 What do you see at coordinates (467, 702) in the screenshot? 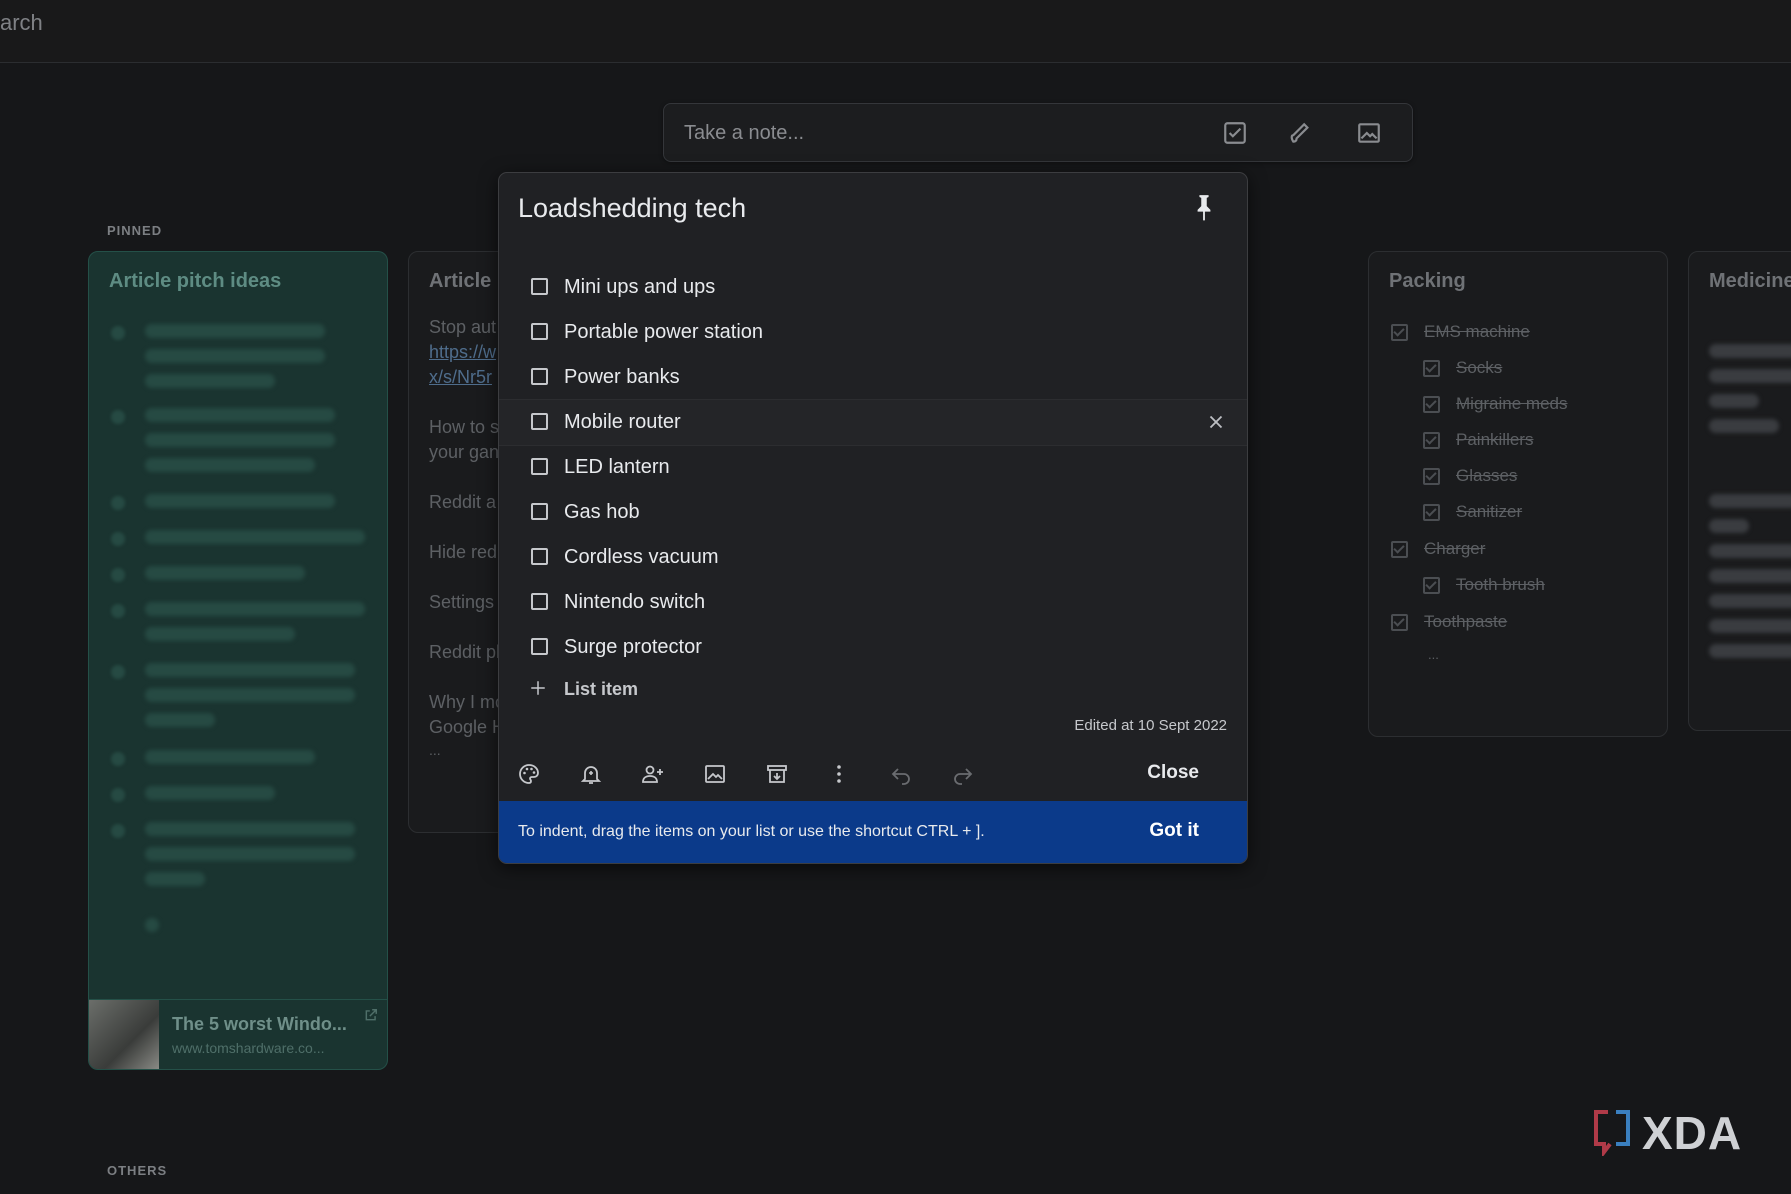
I see `note-text: Why I mo` at bounding box center [467, 702].